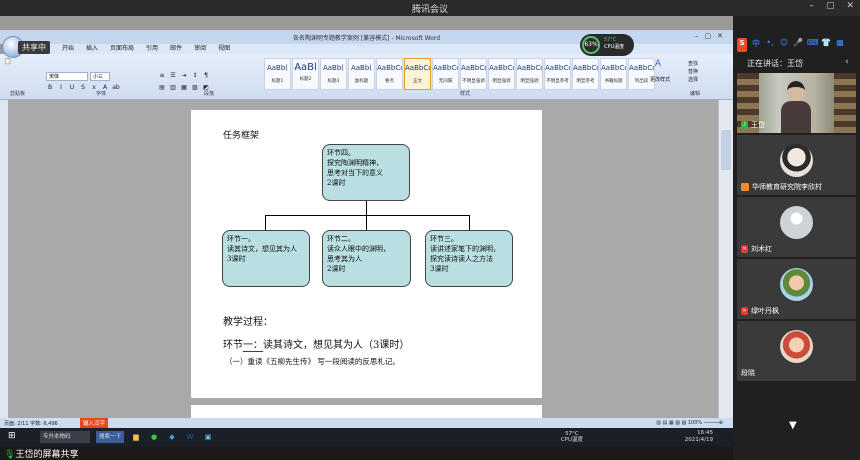  Describe the element at coordinates (840, 45) in the screenshot. I see `toolbox-icon: ▦` at that location.